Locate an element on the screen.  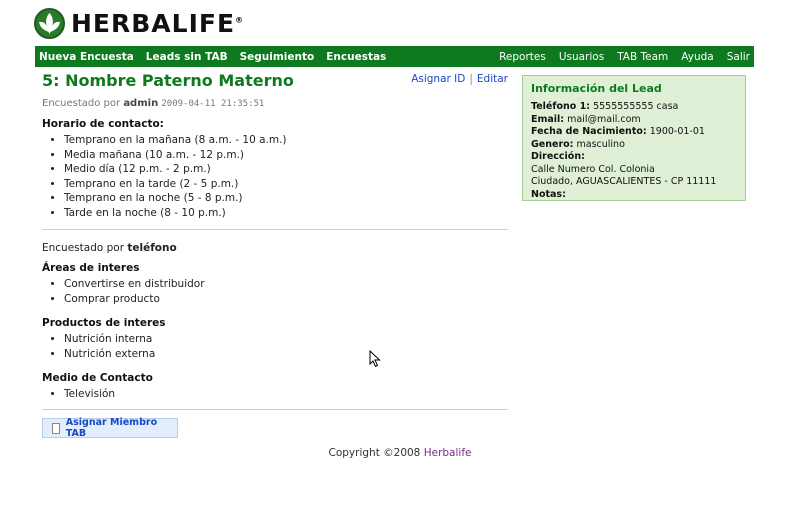
list-item: Nutrición interna is located at coordinates (115, 339).